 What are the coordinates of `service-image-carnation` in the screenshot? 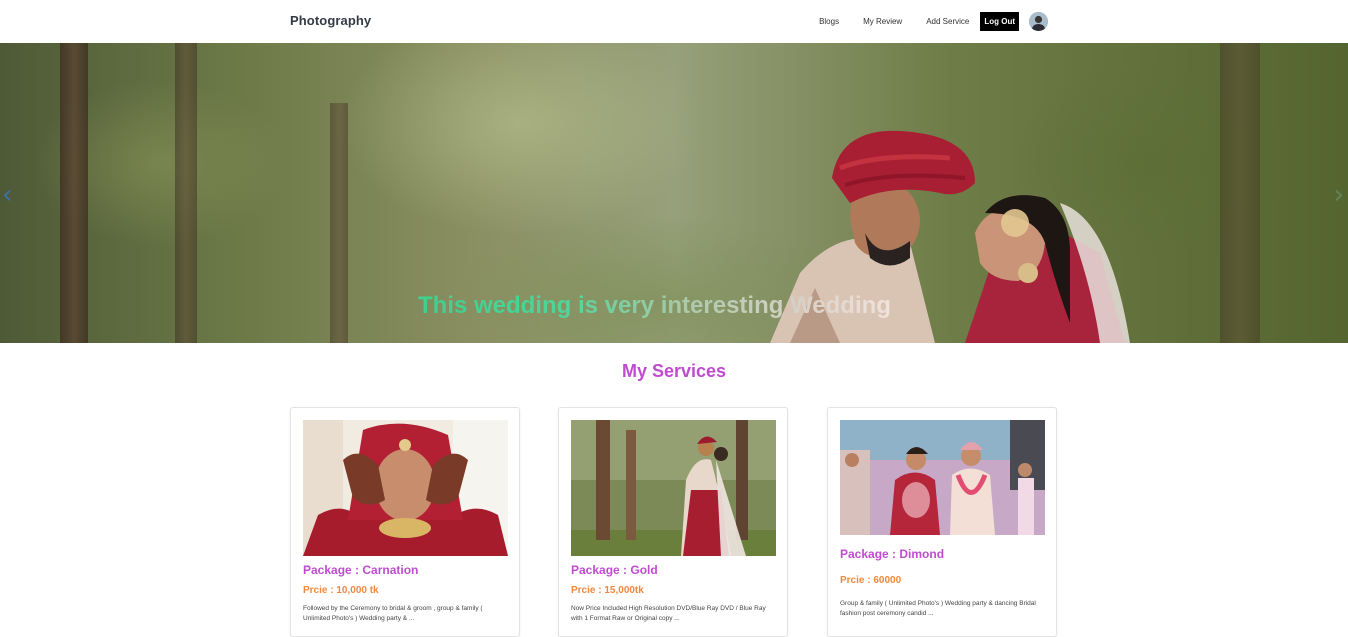 It's located at (405, 488).